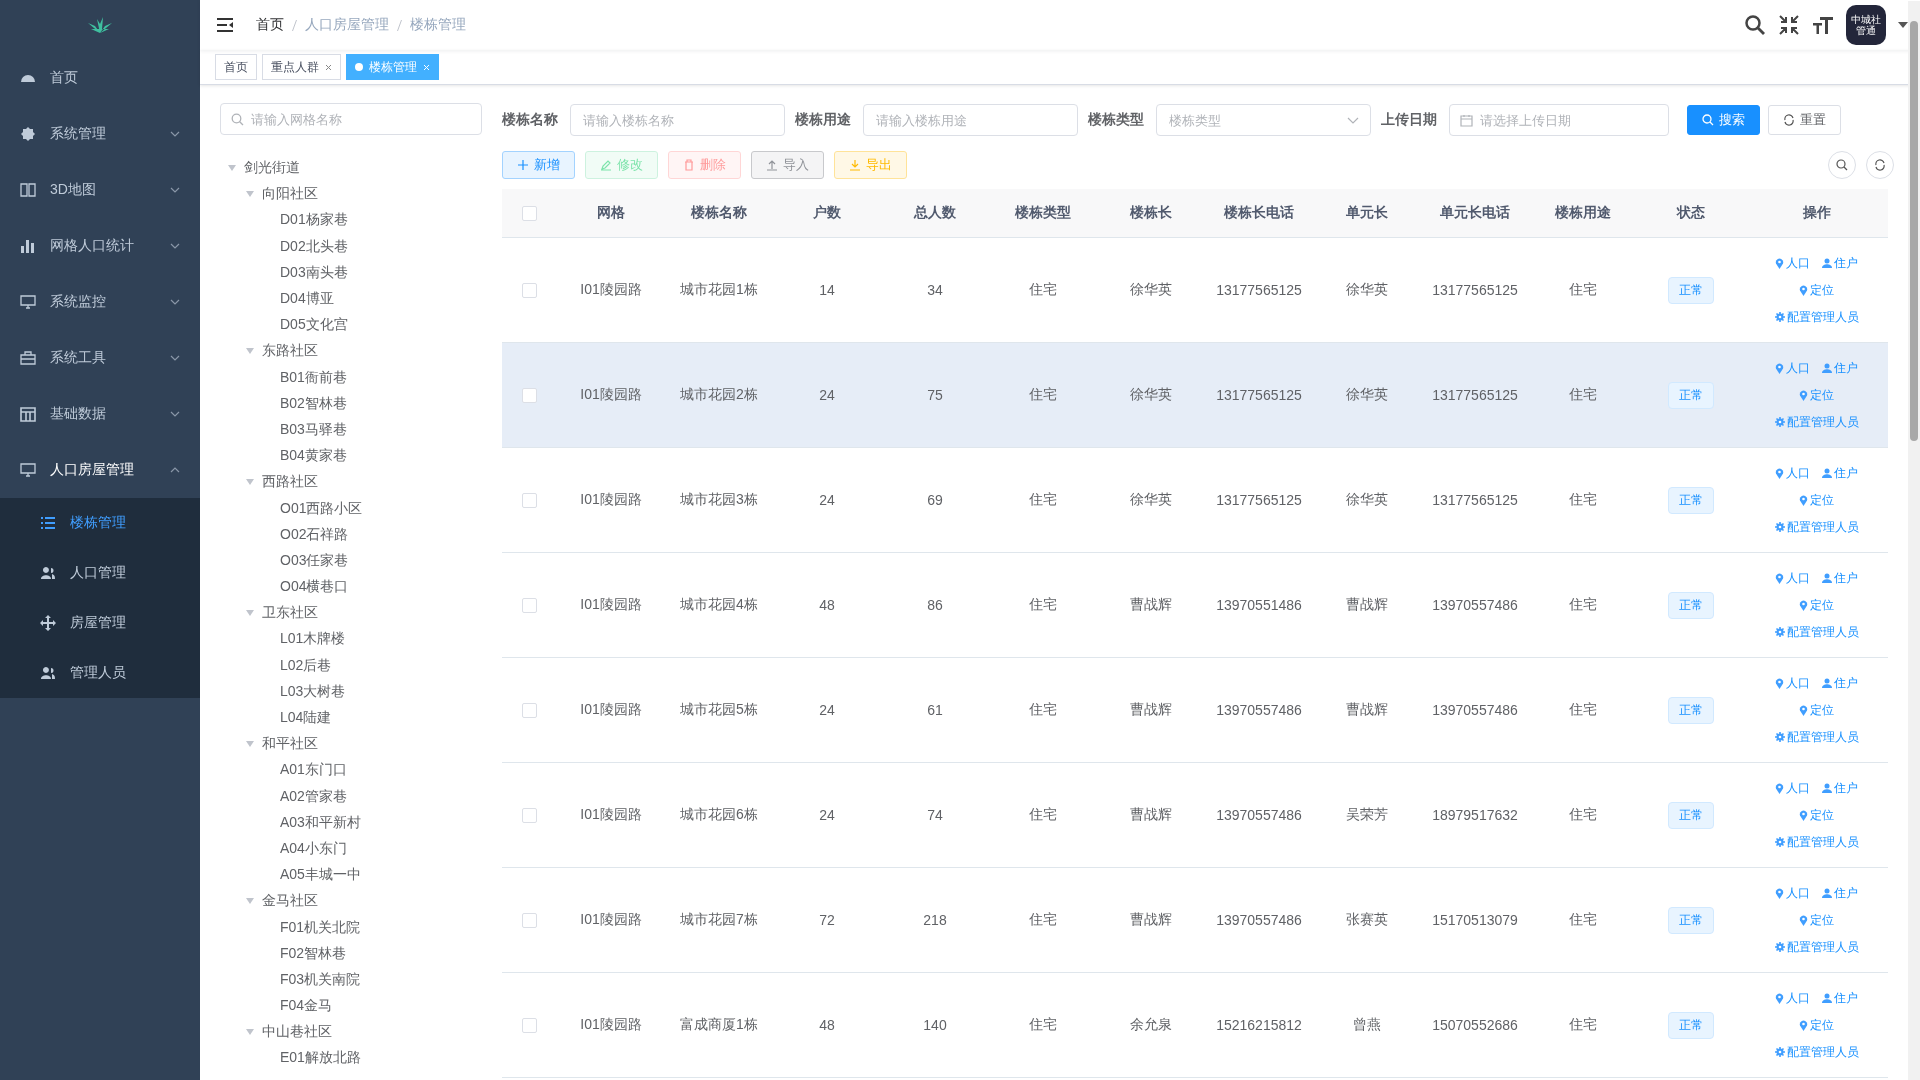 This screenshot has height=1080, width=1920. Describe the element at coordinates (351, 377) in the screenshot. I see `tree-node: B01衙前巷` at that location.